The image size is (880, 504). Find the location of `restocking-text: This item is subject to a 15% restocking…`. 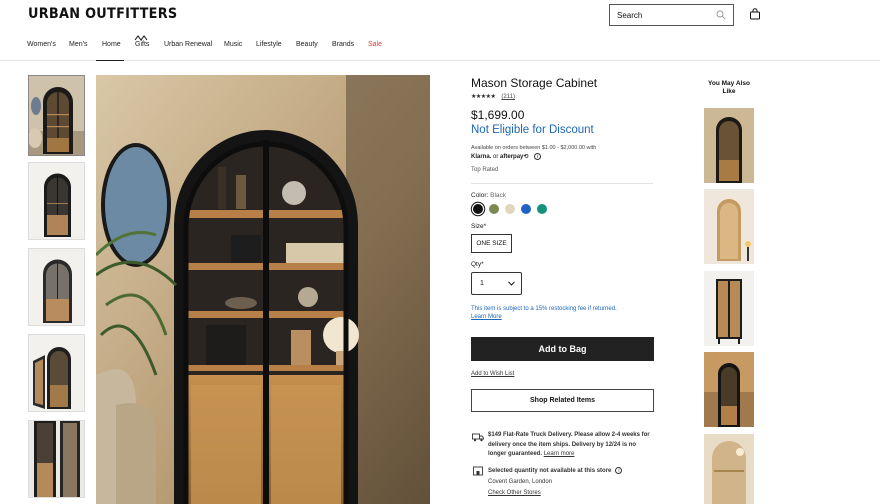

restocking-text: This item is subject to a 15% restocking… is located at coordinates (544, 309).